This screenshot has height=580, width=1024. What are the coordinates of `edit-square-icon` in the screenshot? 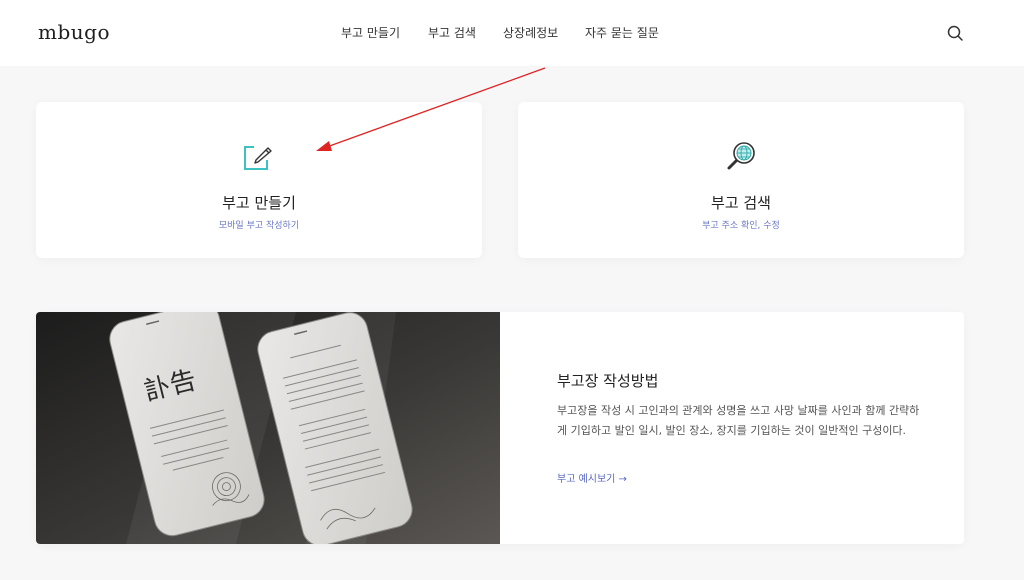 It's located at (258, 158).